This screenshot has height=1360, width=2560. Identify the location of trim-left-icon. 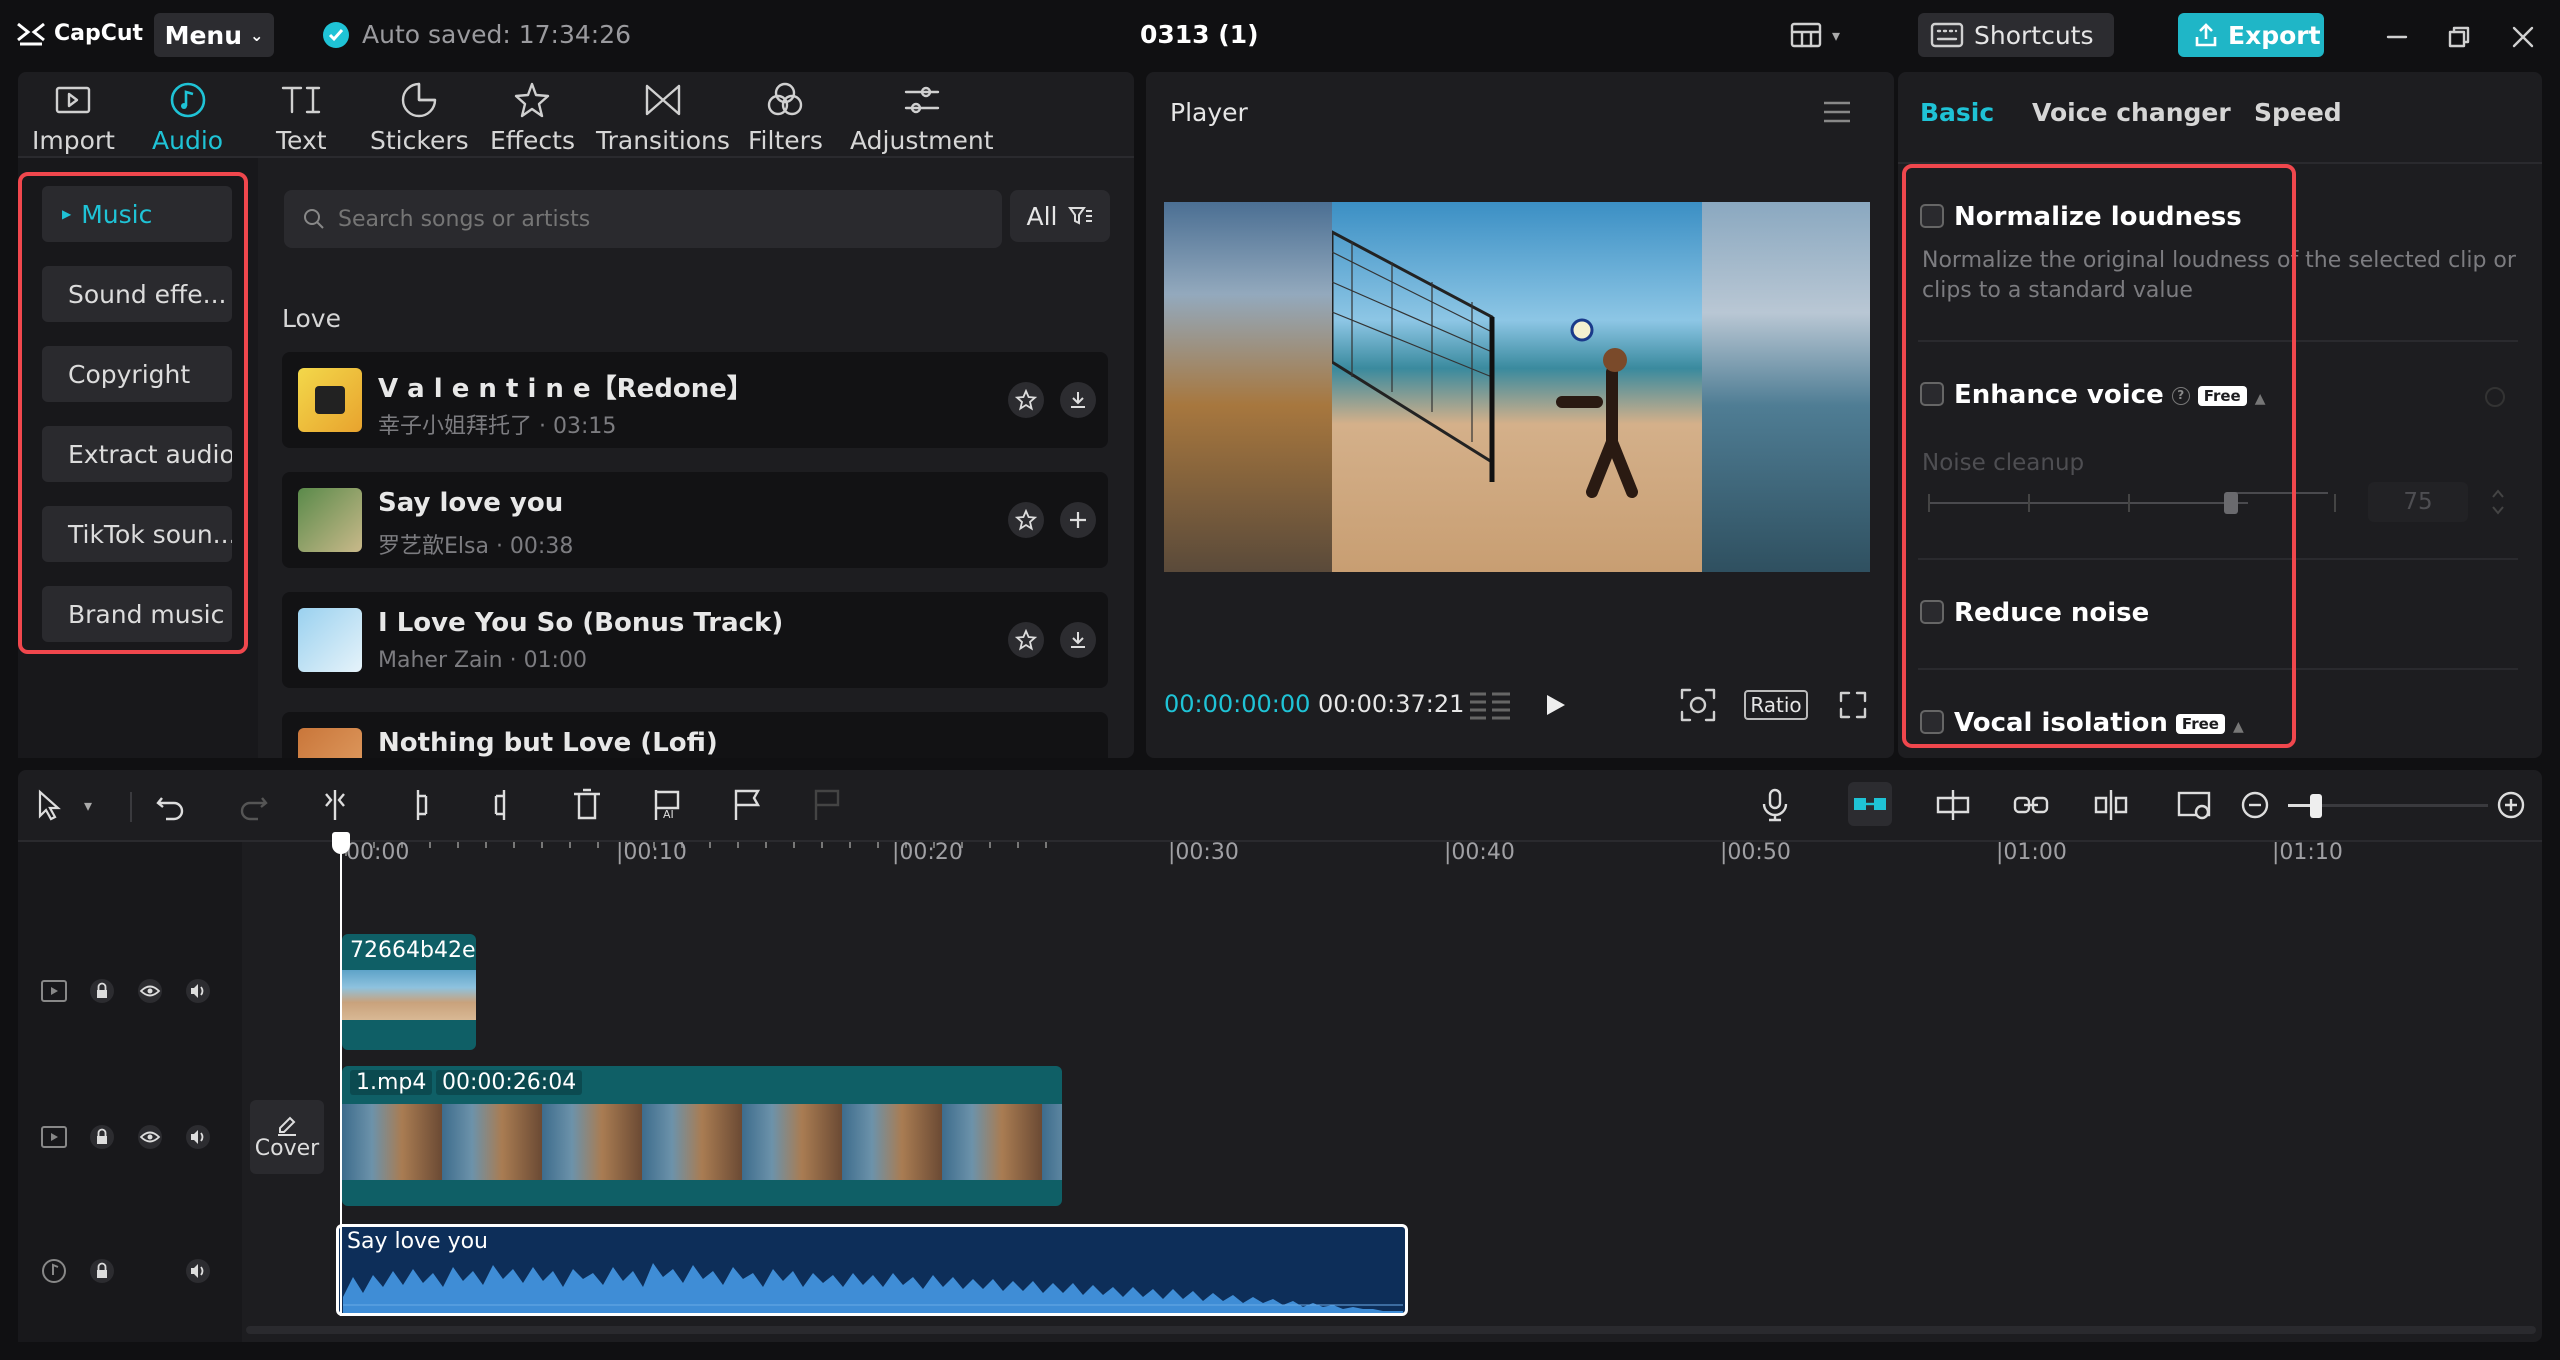
(421, 805).